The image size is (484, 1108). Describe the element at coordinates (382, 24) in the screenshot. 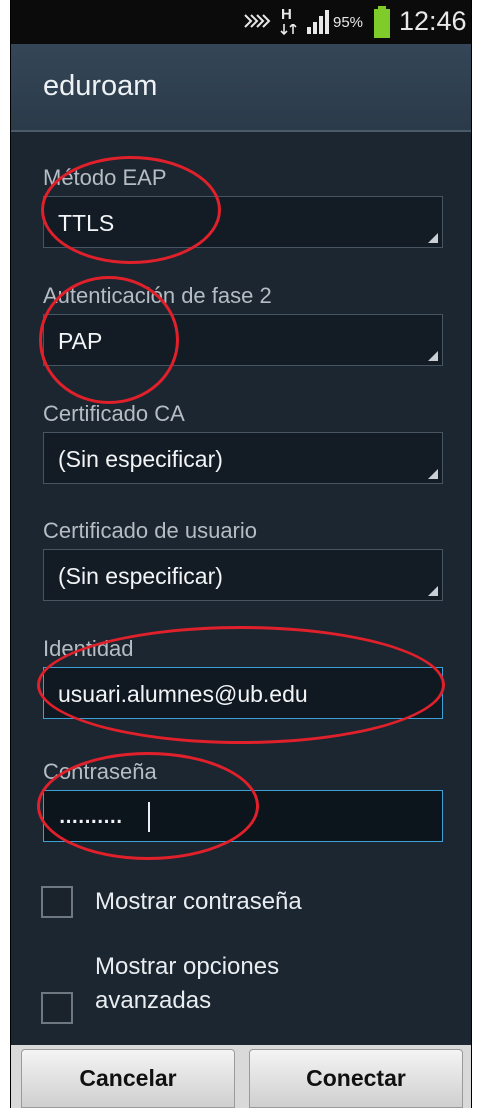

I see `battery-icon` at that location.